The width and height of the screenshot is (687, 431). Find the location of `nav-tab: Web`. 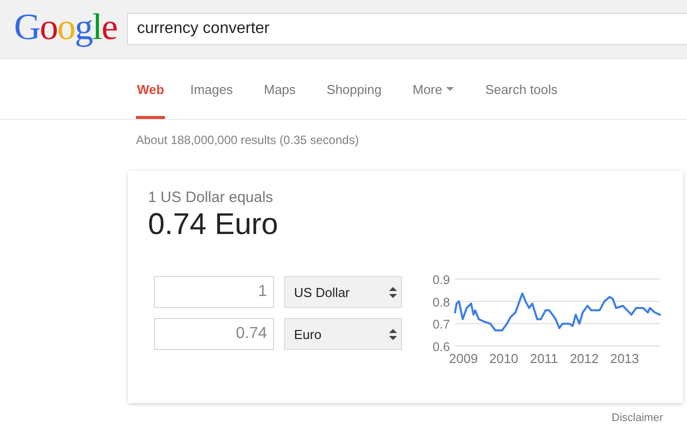

nav-tab: Web is located at coordinates (151, 89).